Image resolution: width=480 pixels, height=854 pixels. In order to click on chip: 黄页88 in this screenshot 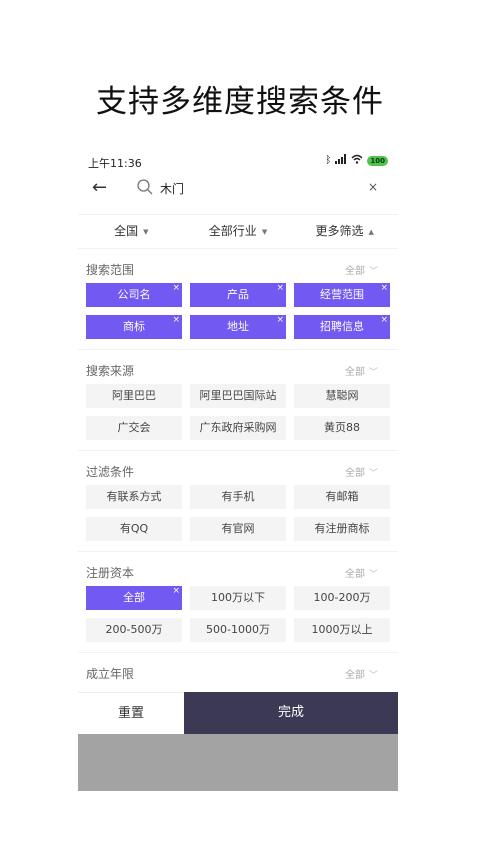, I will do `click(342, 428)`.